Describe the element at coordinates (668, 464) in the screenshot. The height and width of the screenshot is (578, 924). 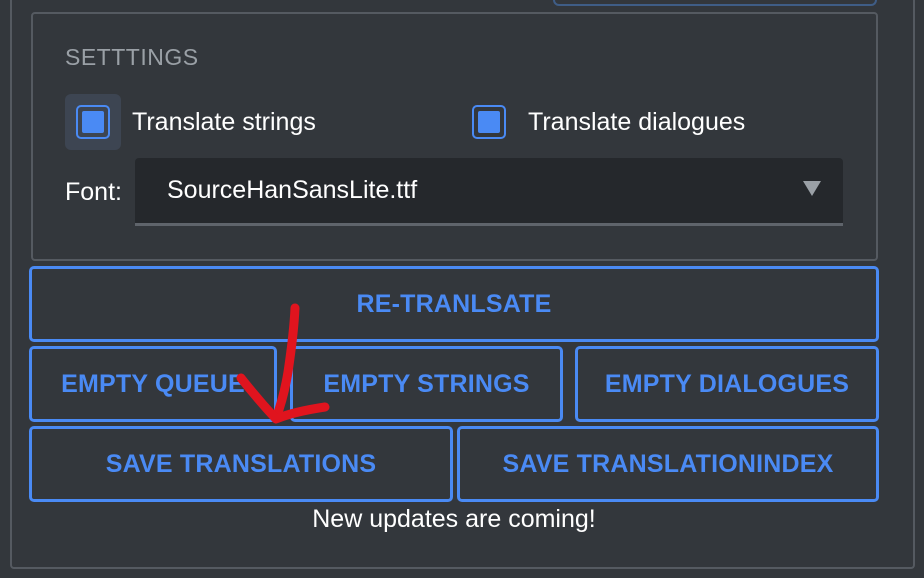
I see `save-translationindex-button: SAVE TRANSLATIONINDEX` at that location.